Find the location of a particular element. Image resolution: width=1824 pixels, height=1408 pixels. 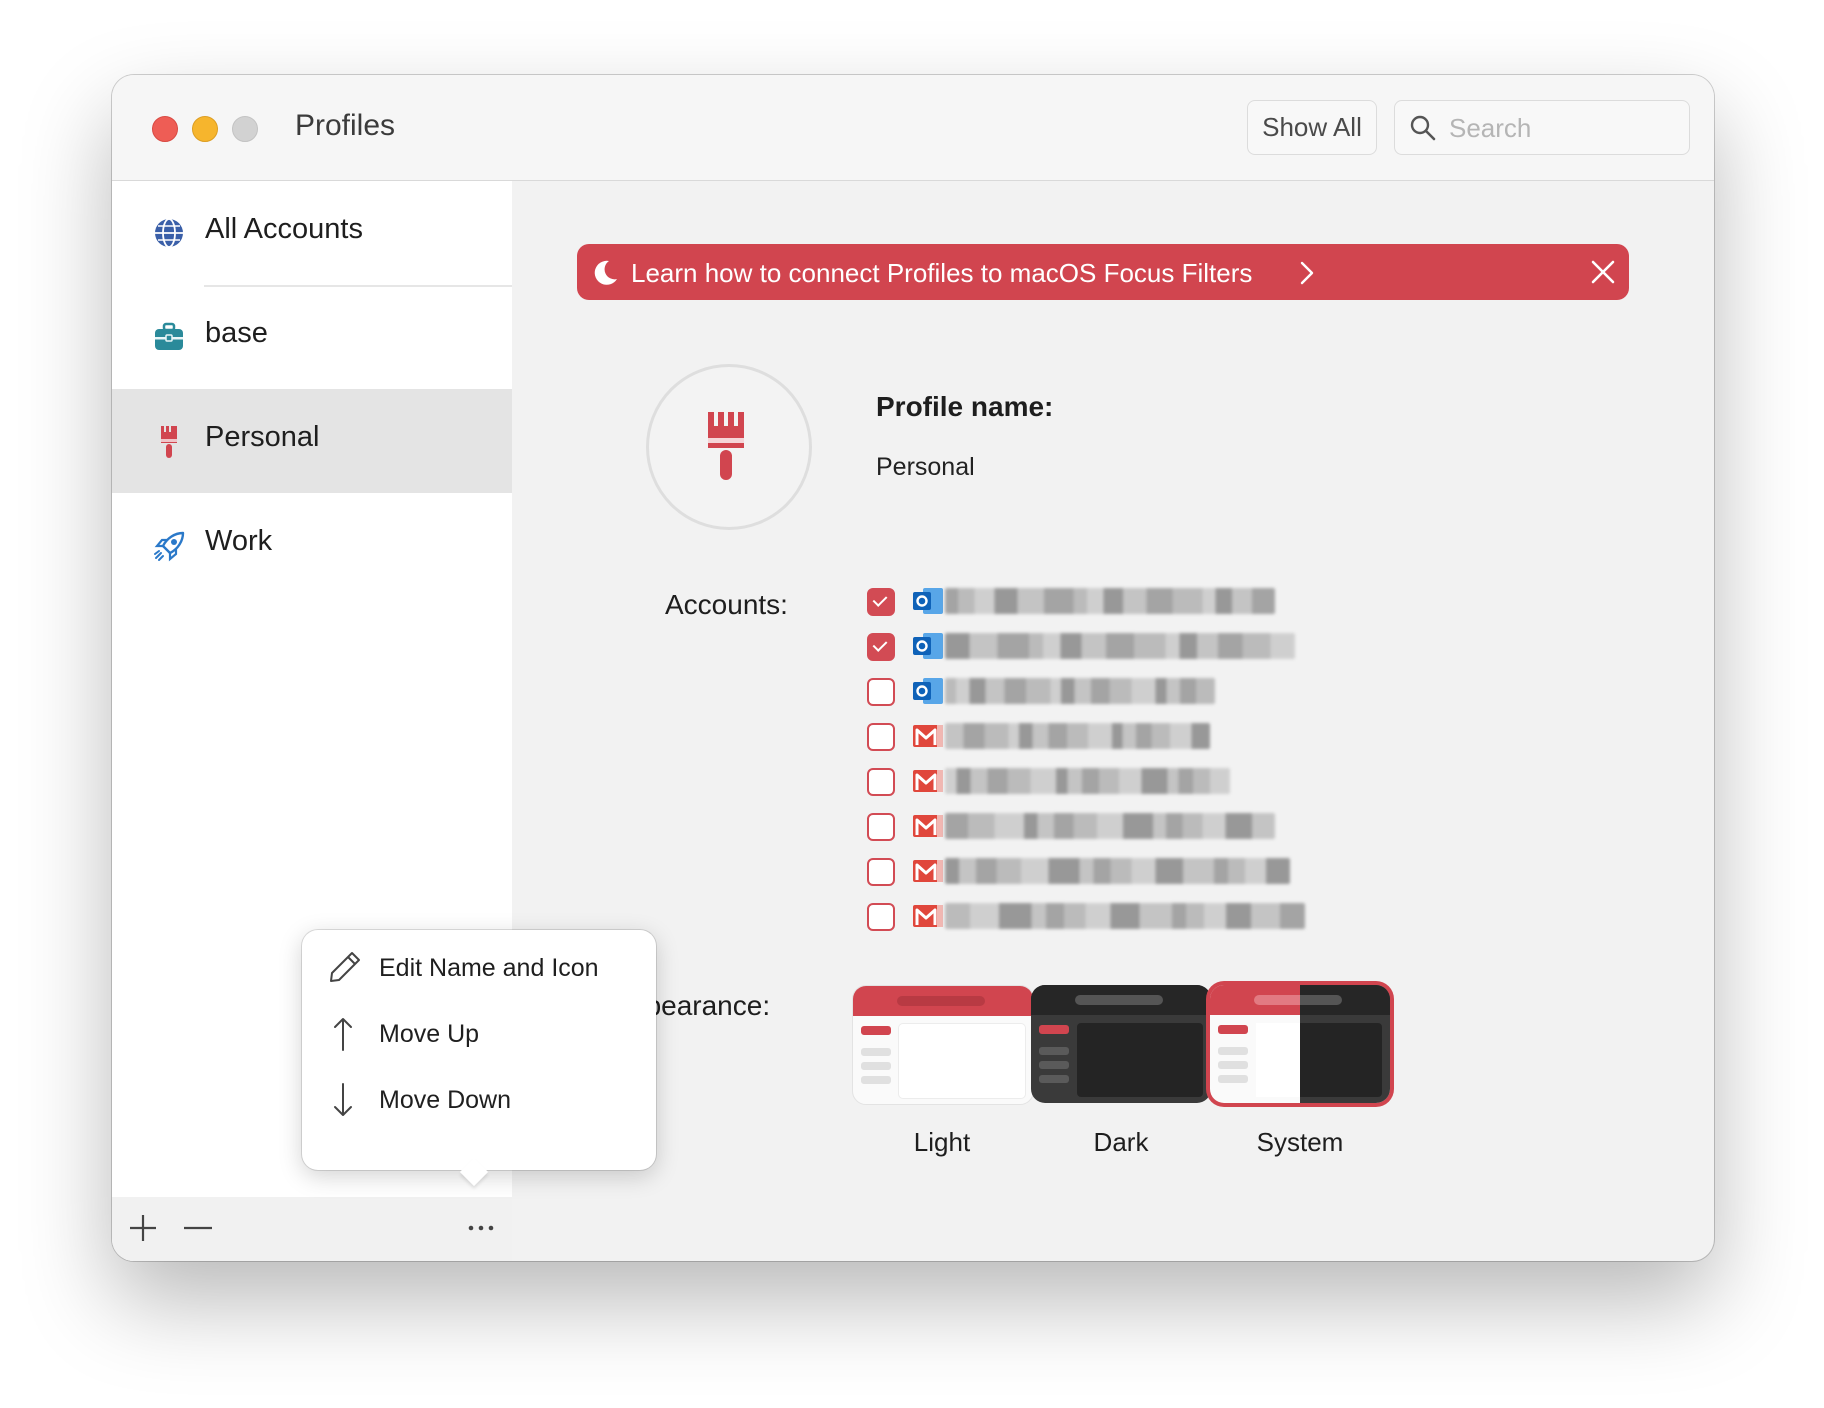

show-all-button: Show All is located at coordinates (1312, 127).